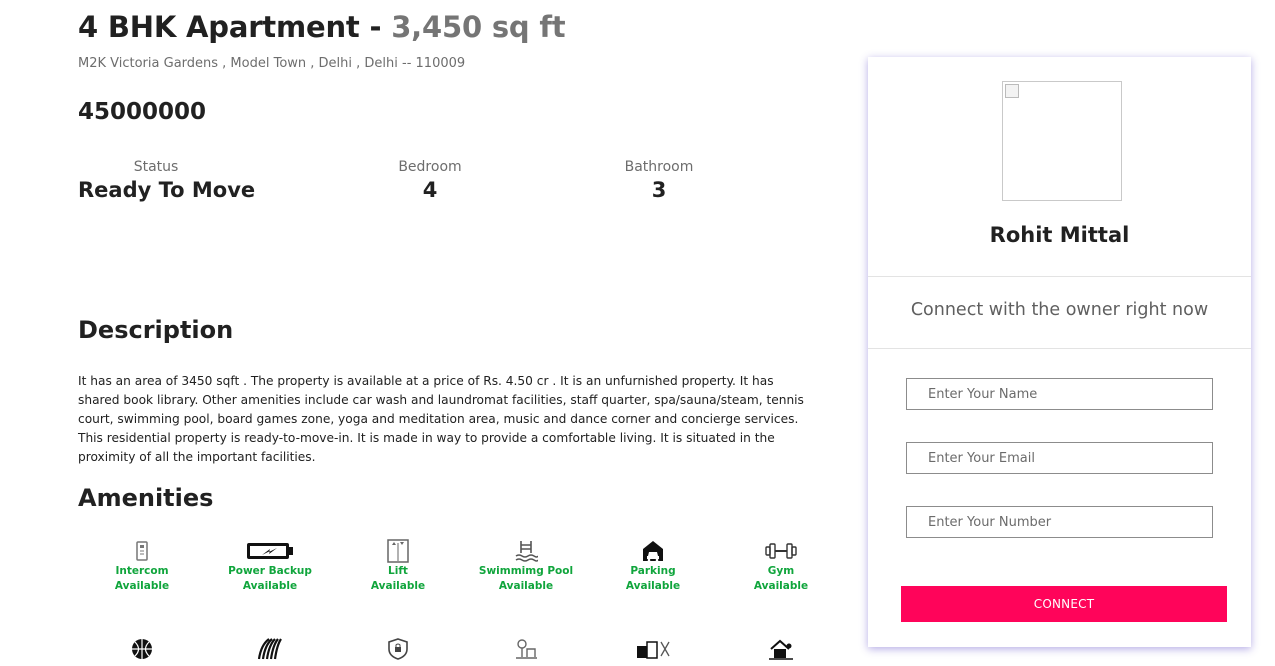  Describe the element at coordinates (142, 112) in the screenshot. I see `listing-price: 45000000` at that location.